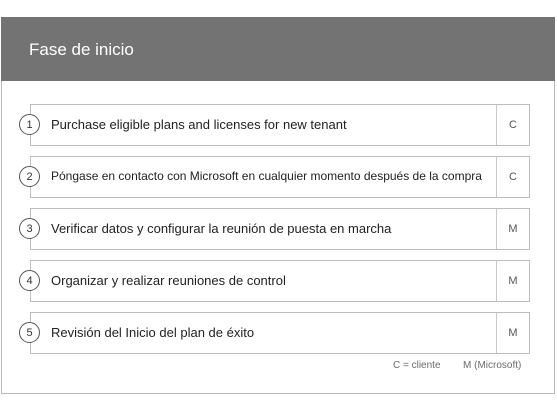 The image size is (557, 412). Describe the element at coordinates (492, 365) in the screenshot. I see `legend-microsoft: M (Microsoft)` at that location.